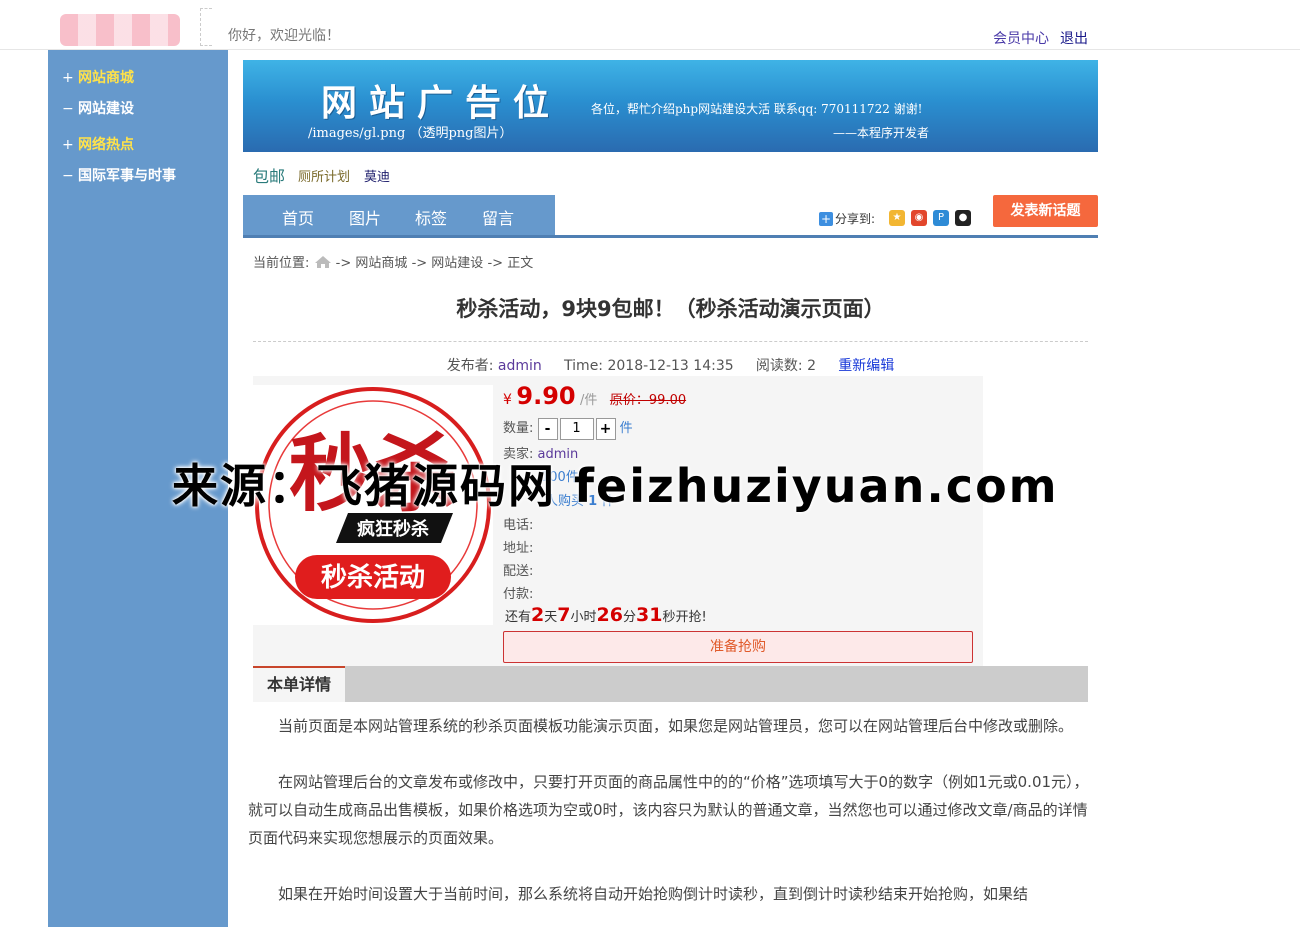 The width and height of the screenshot is (1300, 936). I want to click on banner-signature: ——本程序开发者, so click(881, 133).